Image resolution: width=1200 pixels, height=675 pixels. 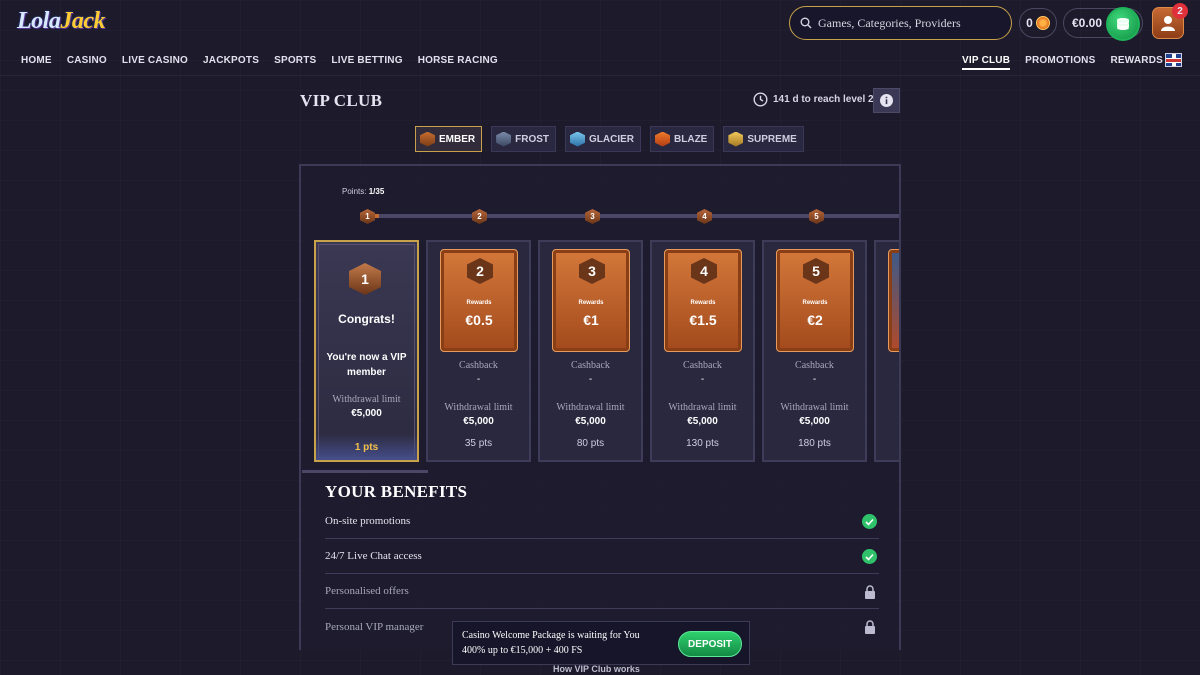 What do you see at coordinates (231, 60) in the screenshot?
I see `nav-jackpots: JACKPOTS` at bounding box center [231, 60].